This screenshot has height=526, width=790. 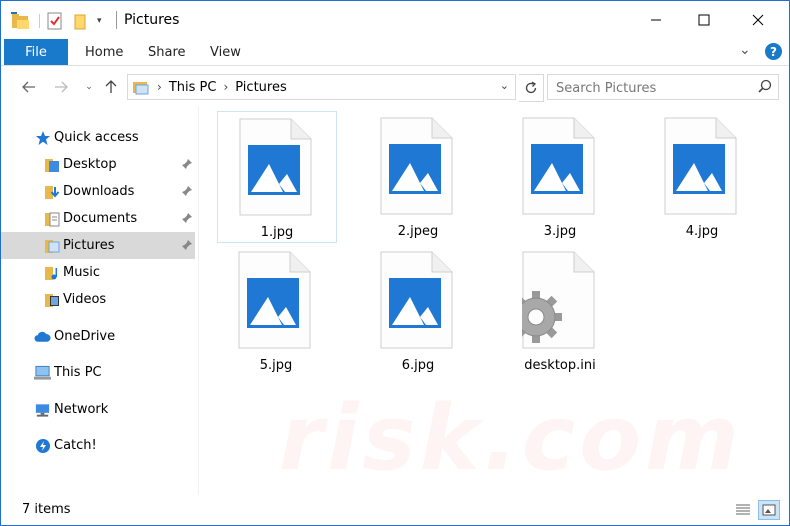 I want to click on ribbon-tabs: File Home Share View ⌄ ?, so click(x=395, y=52).